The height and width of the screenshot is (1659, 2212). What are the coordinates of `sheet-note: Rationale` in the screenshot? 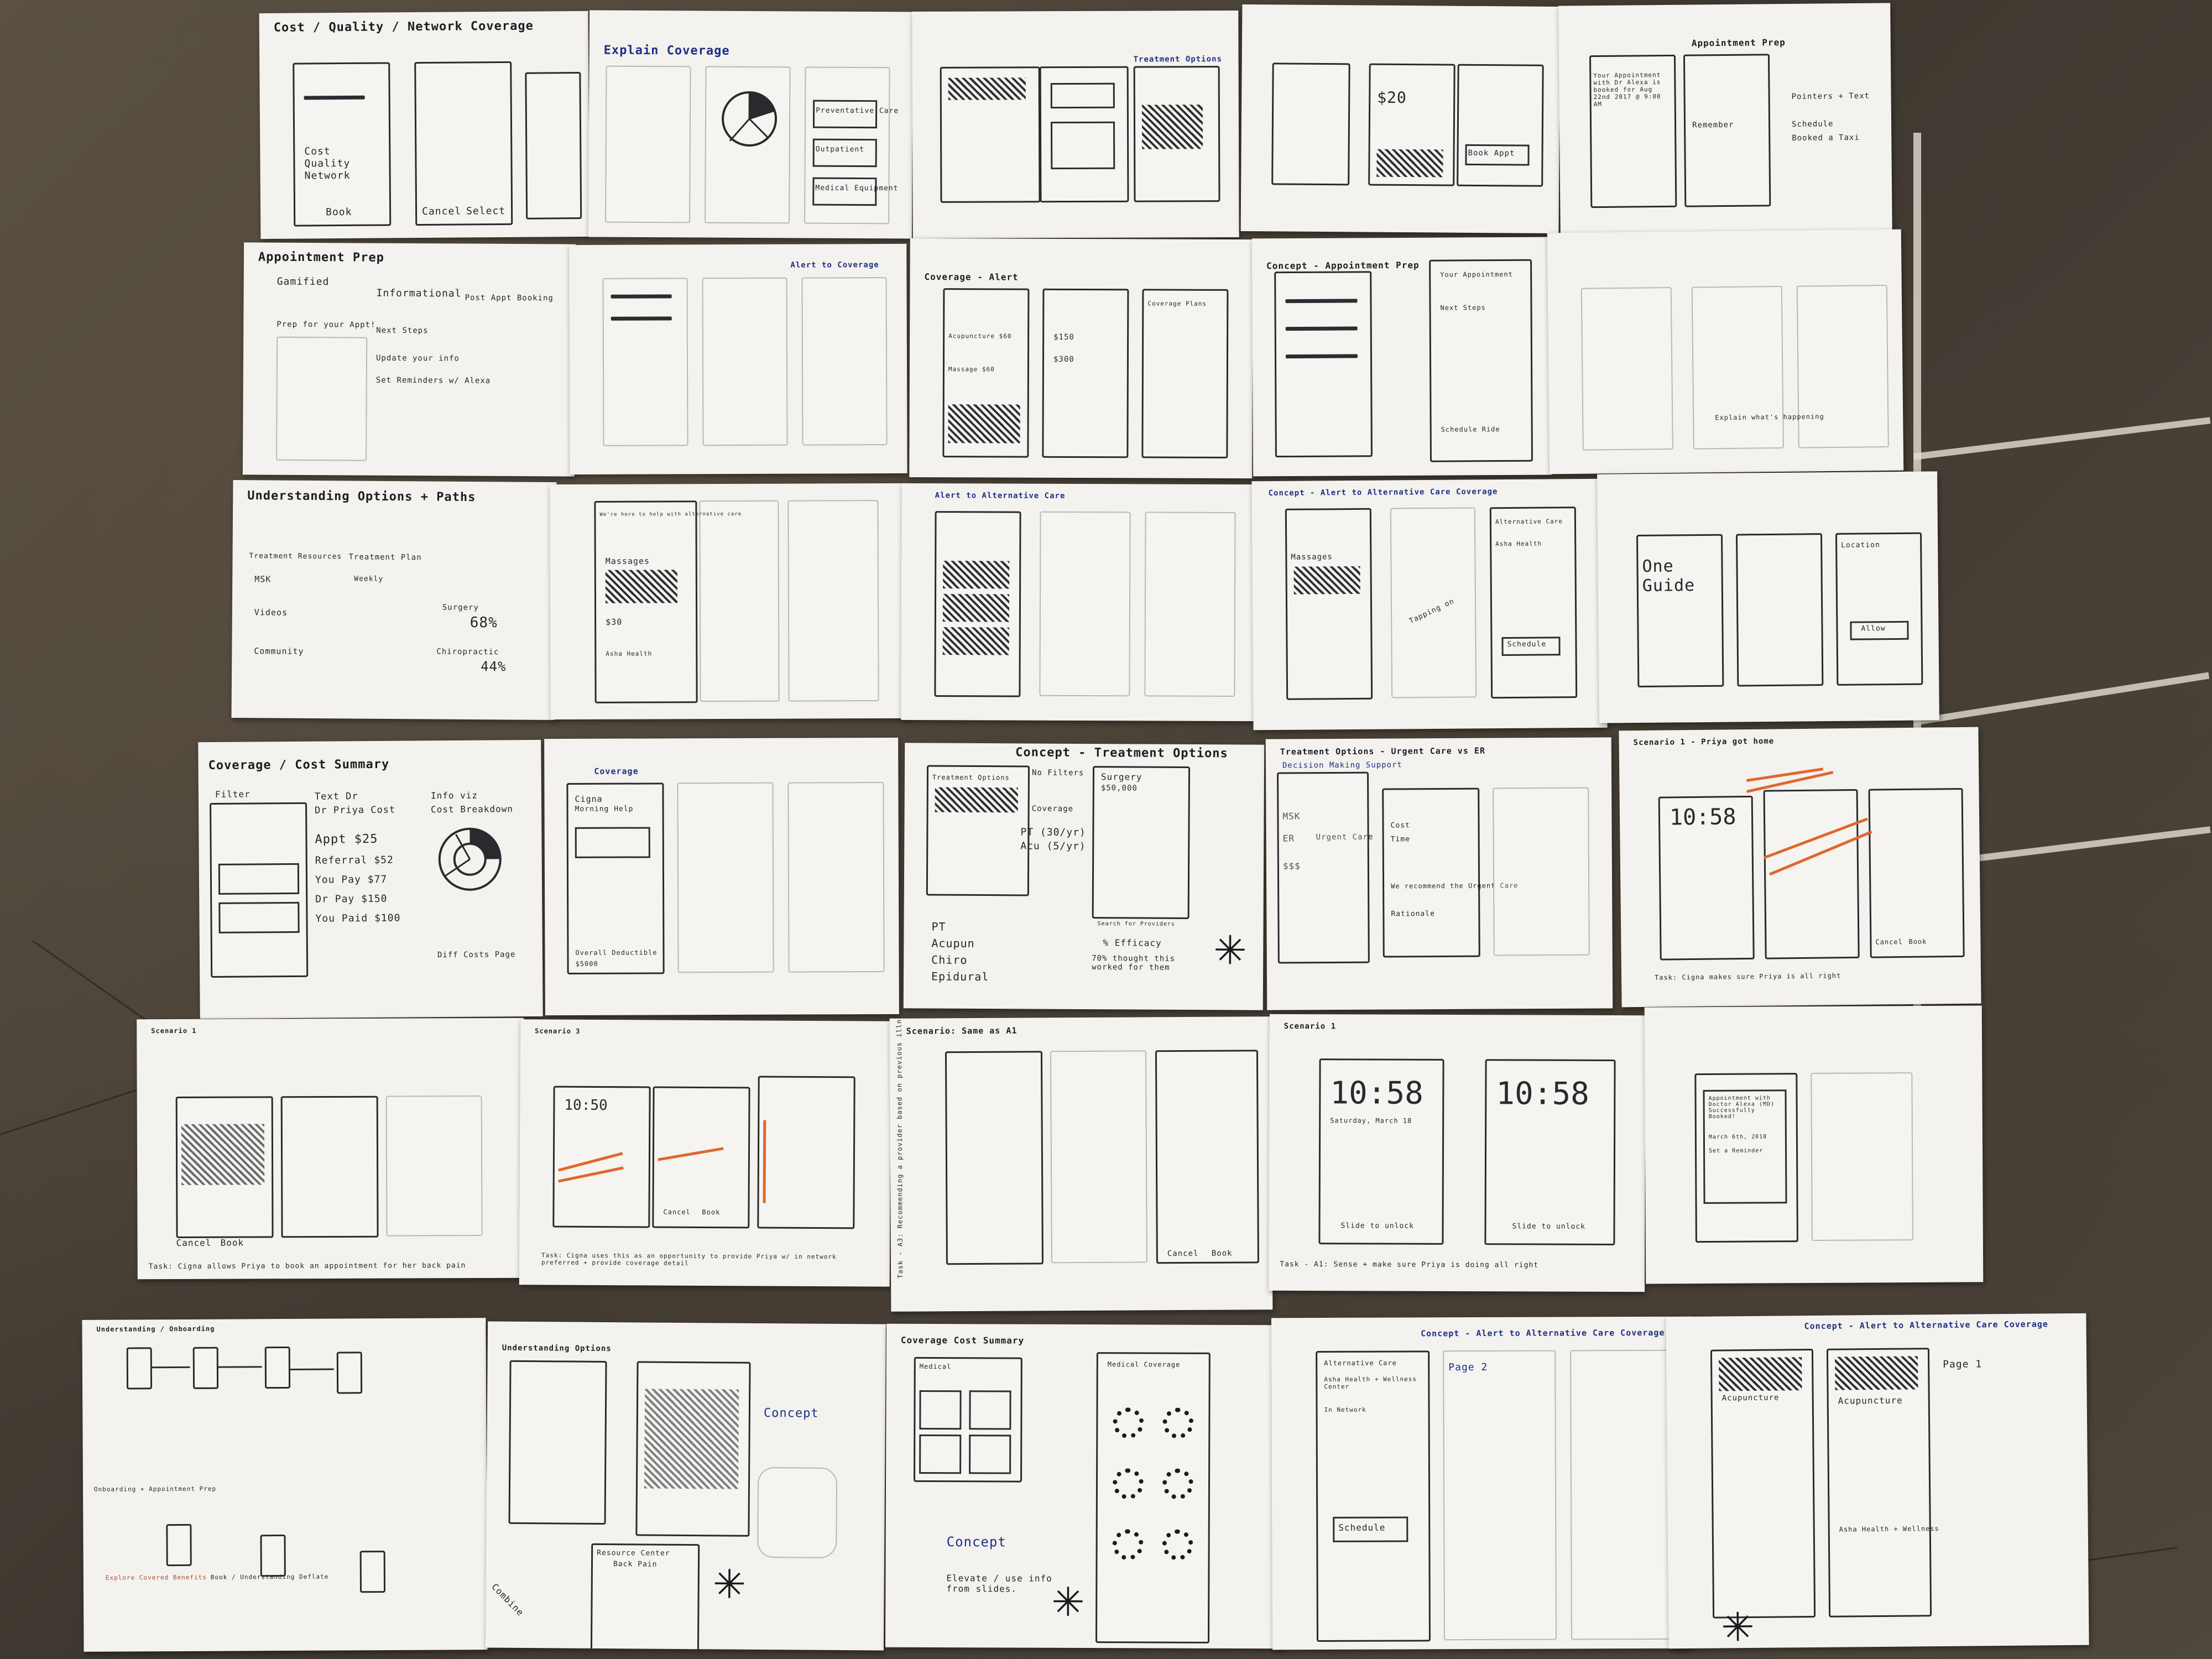 It's located at (1413, 915).